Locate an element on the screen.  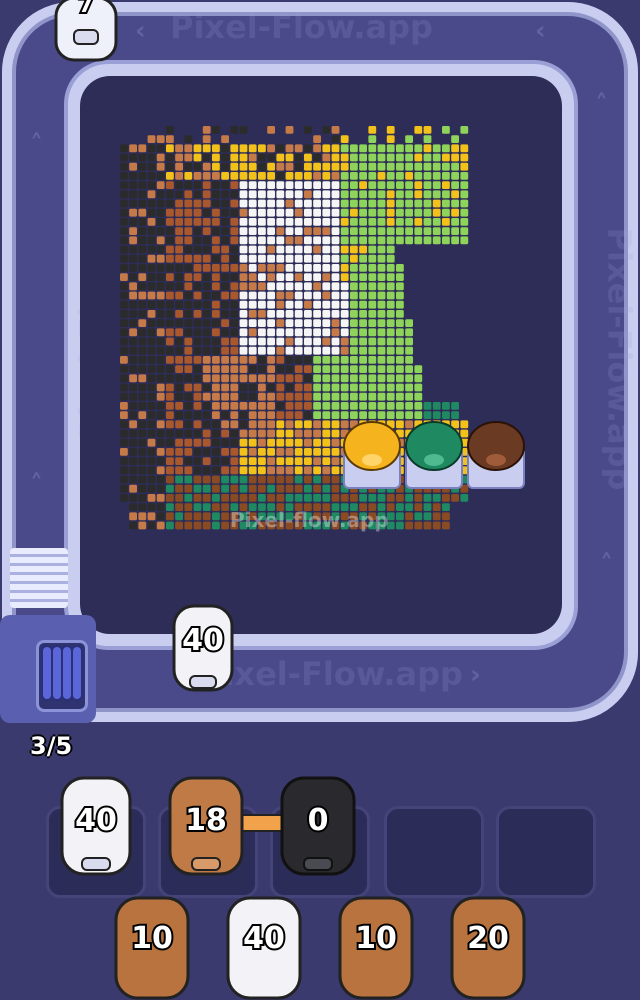
queue-pig-3: 10 is located at coordinates (376, 945).